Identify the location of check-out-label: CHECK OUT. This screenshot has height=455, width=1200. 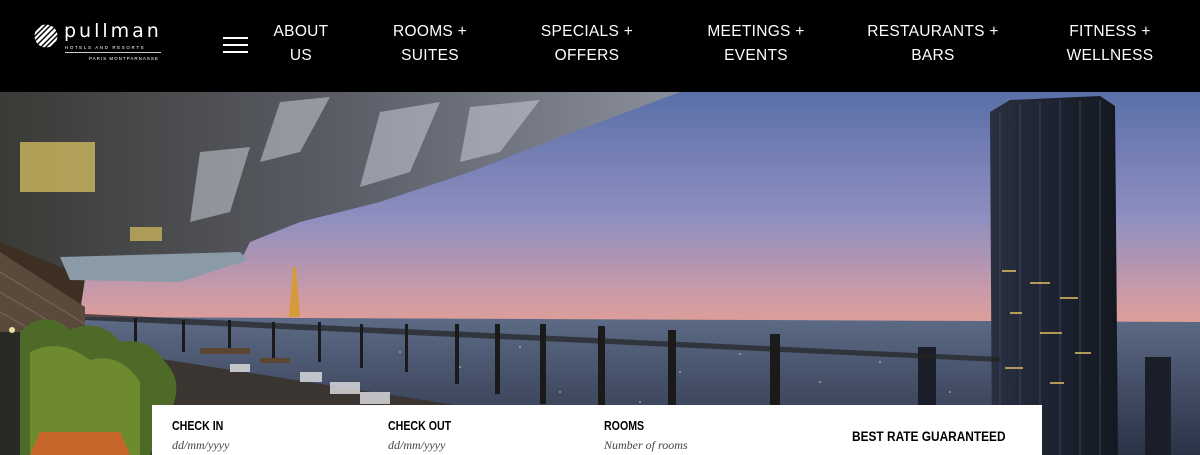
(420, 426).